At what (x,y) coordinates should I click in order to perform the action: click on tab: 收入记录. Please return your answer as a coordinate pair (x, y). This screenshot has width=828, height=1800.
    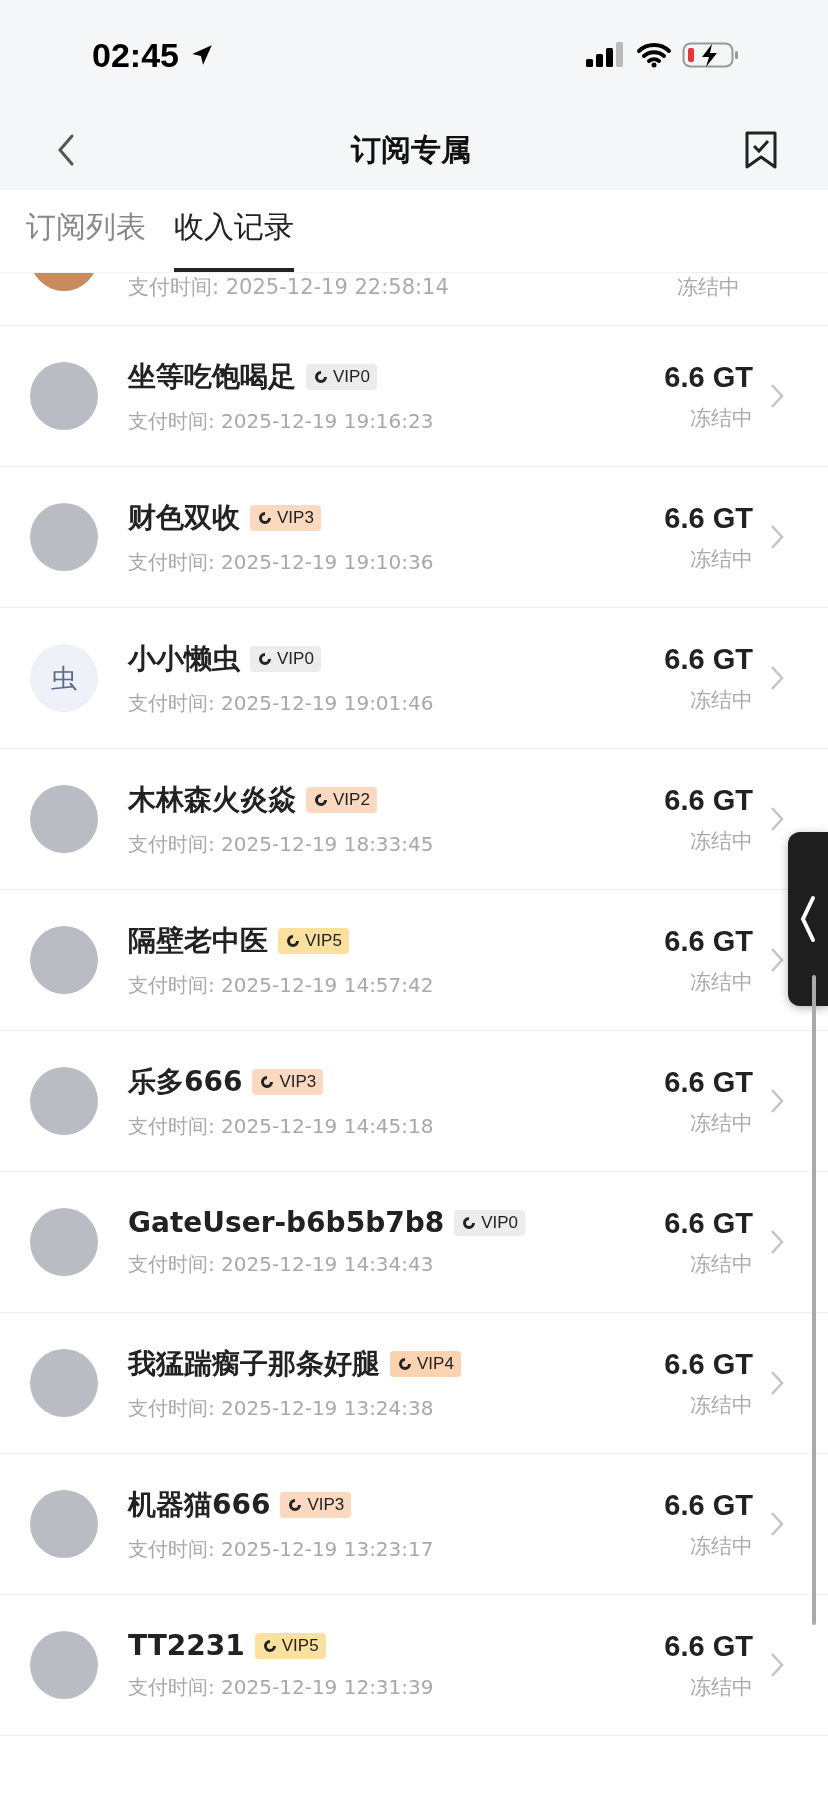
    Looking at the image, I should click on (234, 239).